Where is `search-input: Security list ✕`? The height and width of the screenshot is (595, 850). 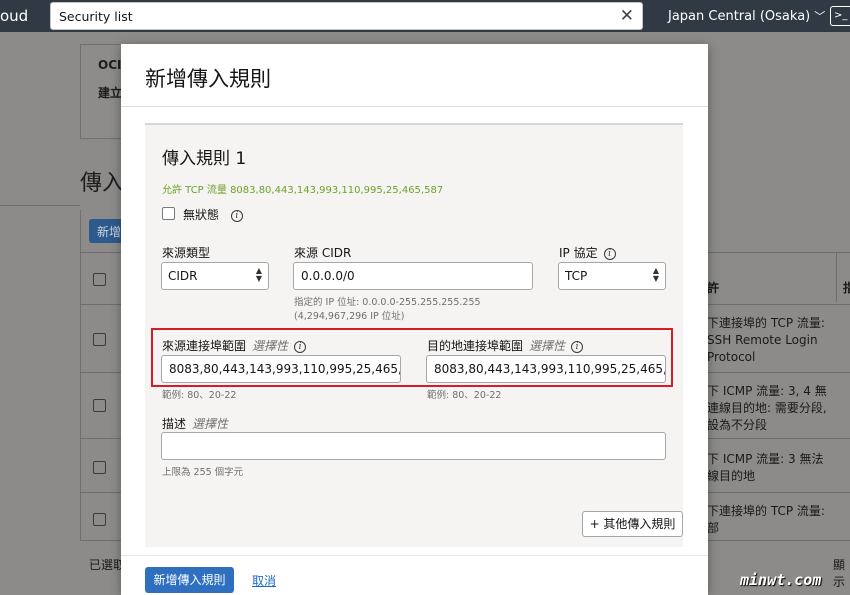
search-input: Security list ✕ is located at coordinates (346, 16).